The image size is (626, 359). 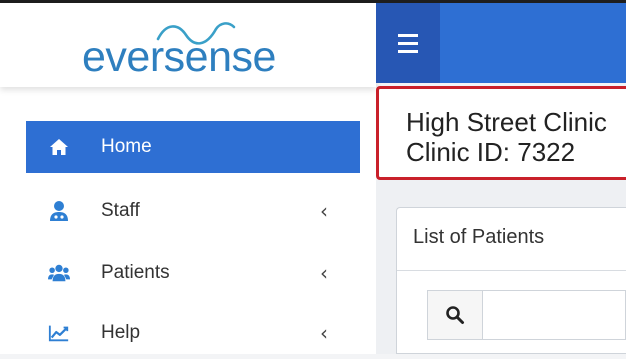 I want to click on sidebar-item-label: Help, so click(x=121, y=332).